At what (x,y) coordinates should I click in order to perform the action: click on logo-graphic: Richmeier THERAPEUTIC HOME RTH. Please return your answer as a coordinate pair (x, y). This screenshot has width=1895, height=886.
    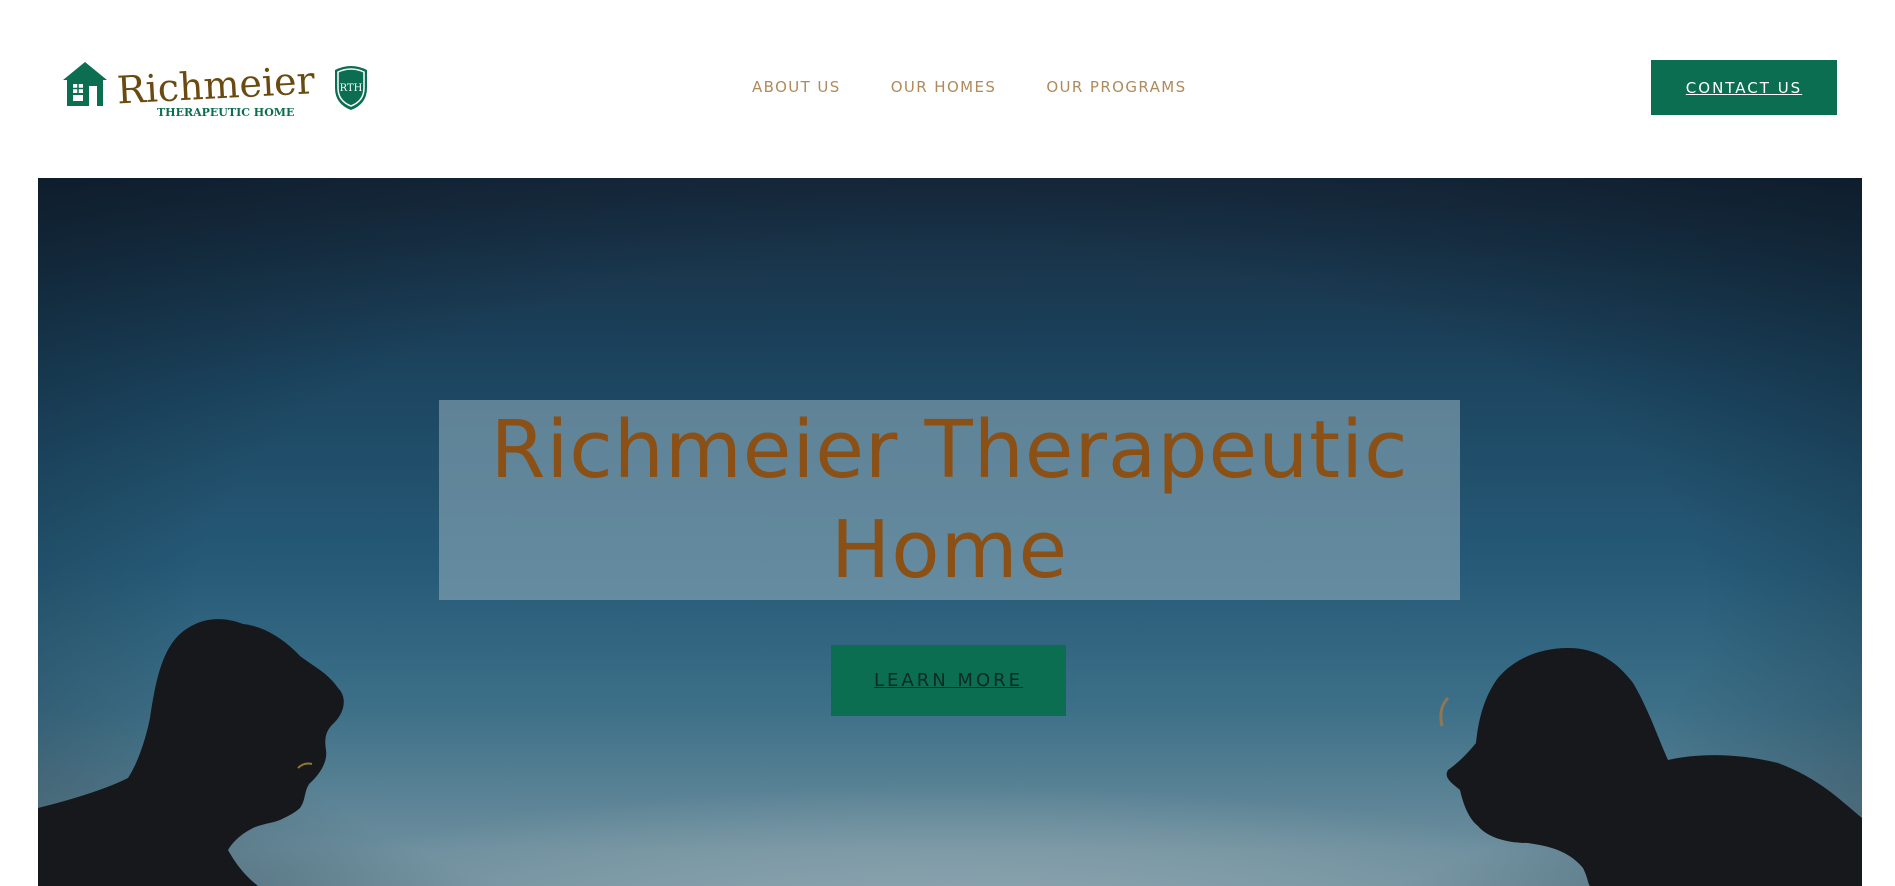
    Looking at the image, I should click on (215, 88).